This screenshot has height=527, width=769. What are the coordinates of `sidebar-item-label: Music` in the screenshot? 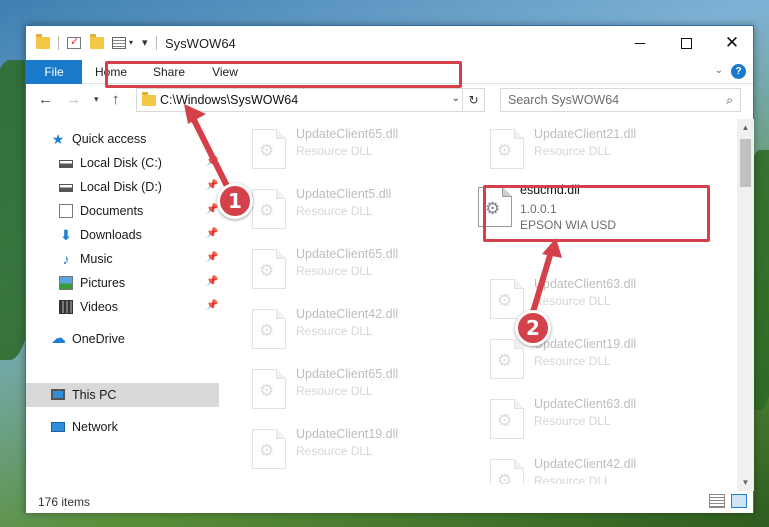 It's located at (96, 259).